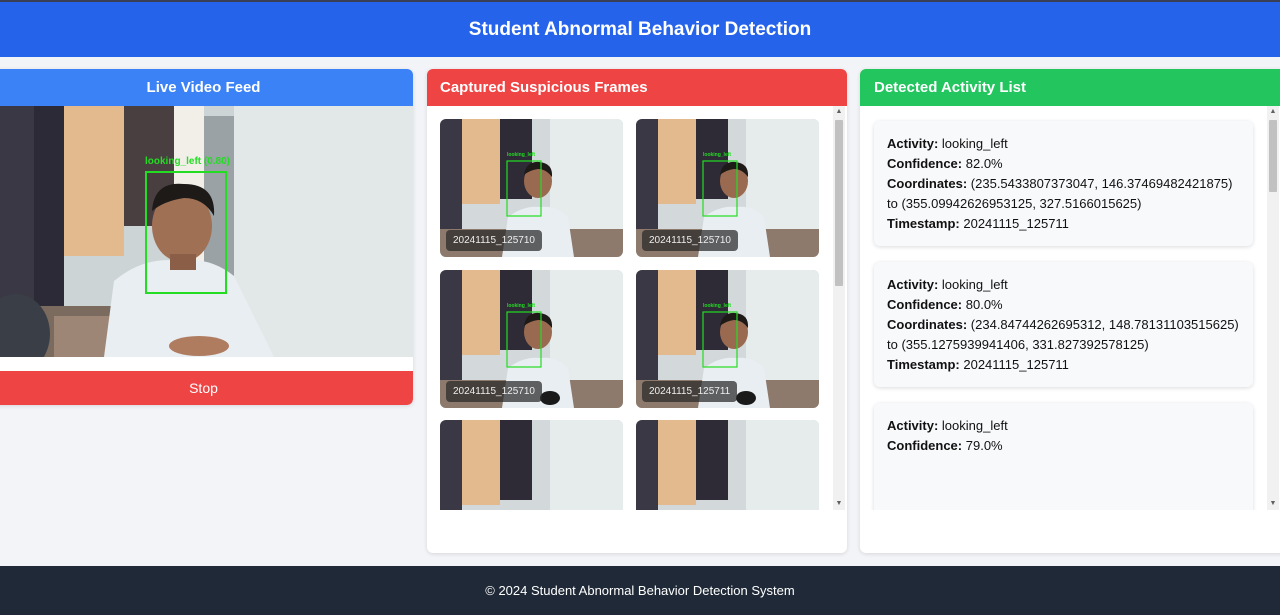 The height and width of the screenshot is (615, 1280). Describe the element at coordinates (206, 388) in the screenshot. I see `stop-button: Stop` at that location.